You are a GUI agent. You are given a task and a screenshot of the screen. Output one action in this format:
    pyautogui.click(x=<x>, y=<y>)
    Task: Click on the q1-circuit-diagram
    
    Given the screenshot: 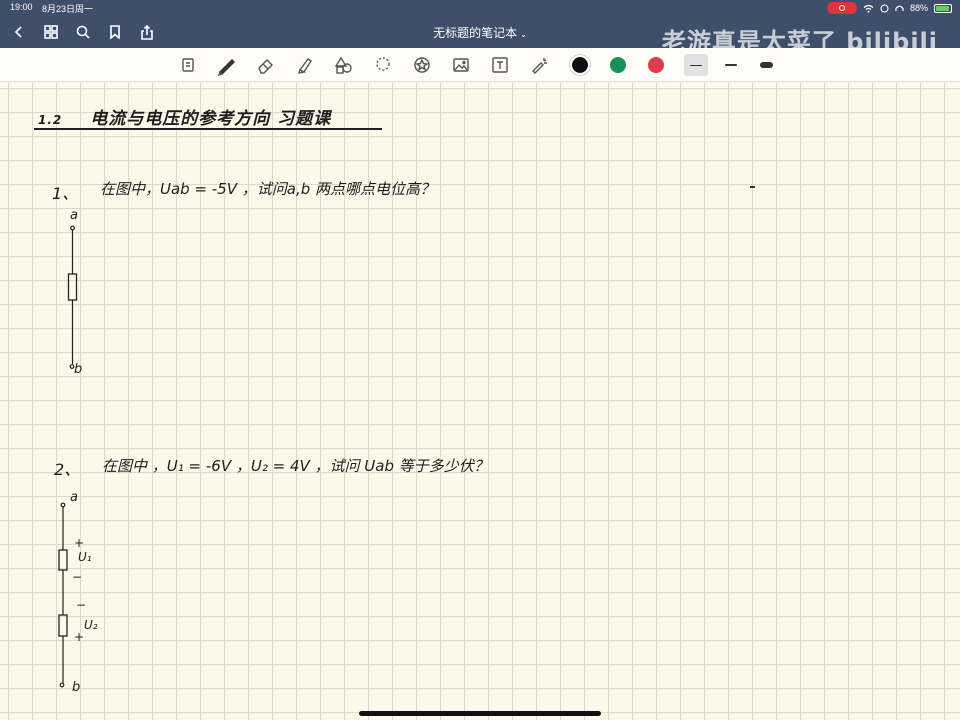 What is the action you would take?
    pyautogui.click(x=72, y=297)
    